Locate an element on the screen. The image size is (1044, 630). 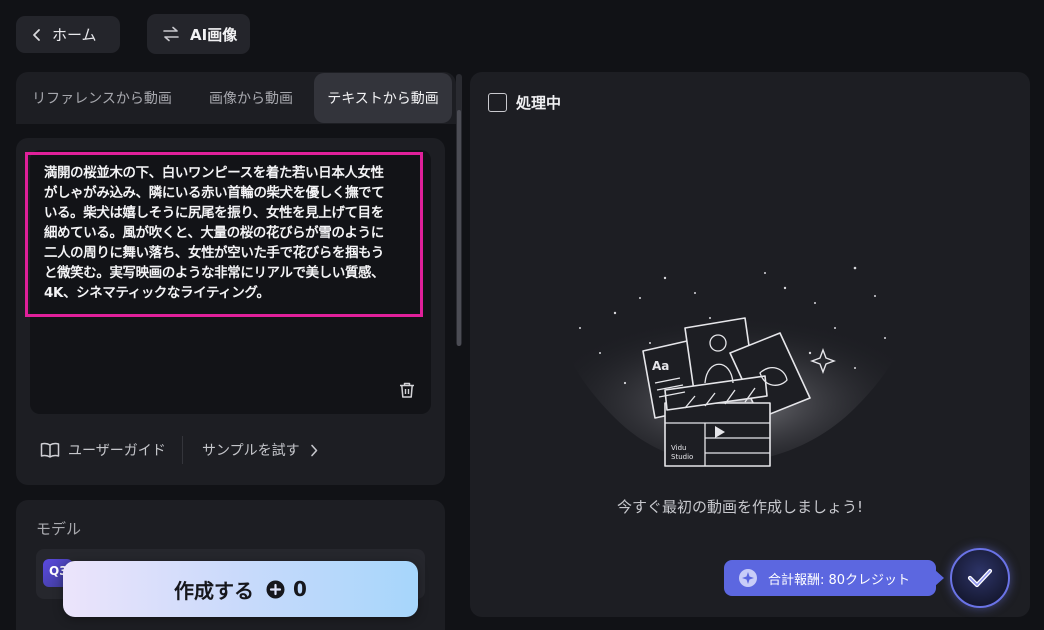
ai-image-switch-button: AI画像 is located at coordinates (198, 34).